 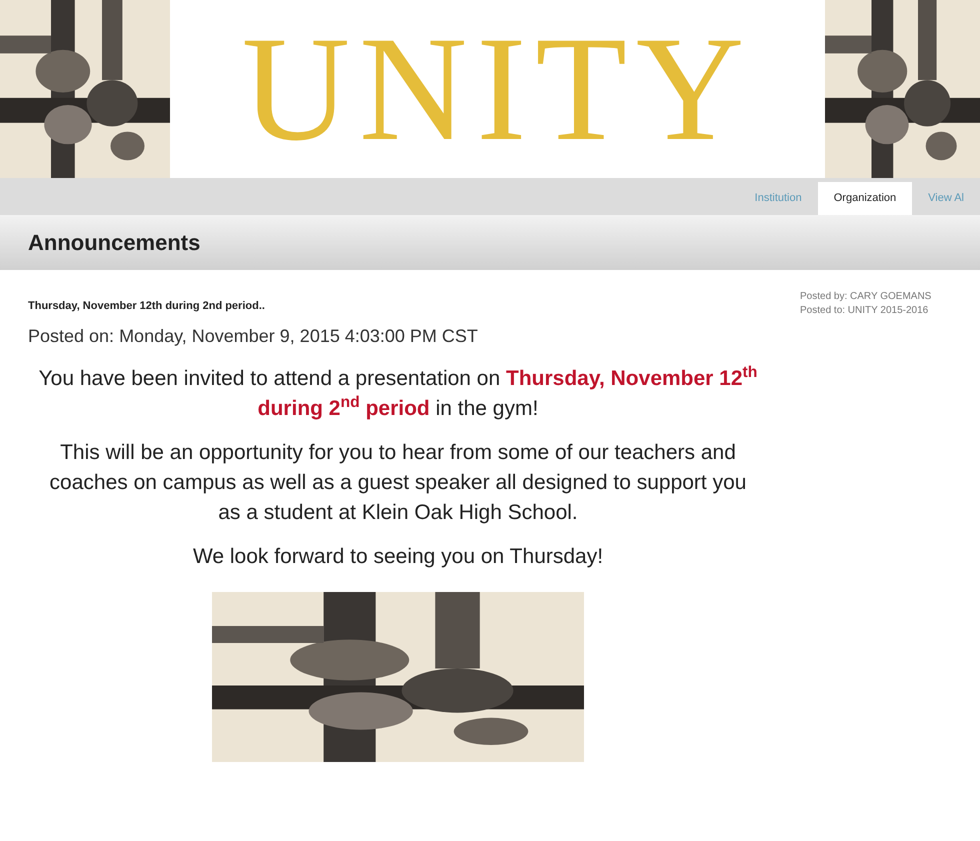 I want to click on posted-by: Posted by: CARY GOEMANS, so click(x=866, y=297).